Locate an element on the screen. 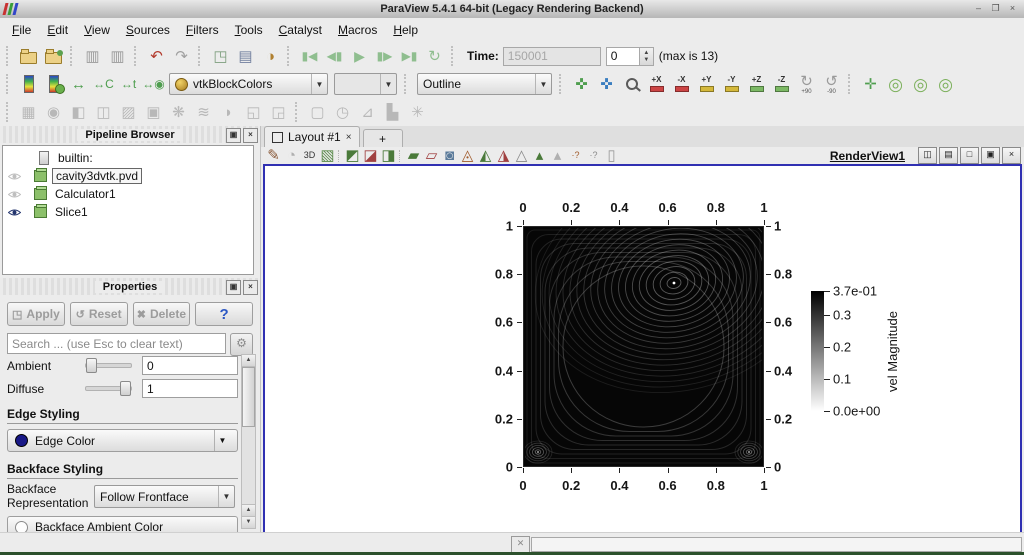  group-datasets-button: ◱ is located at coordinates (253, 112).